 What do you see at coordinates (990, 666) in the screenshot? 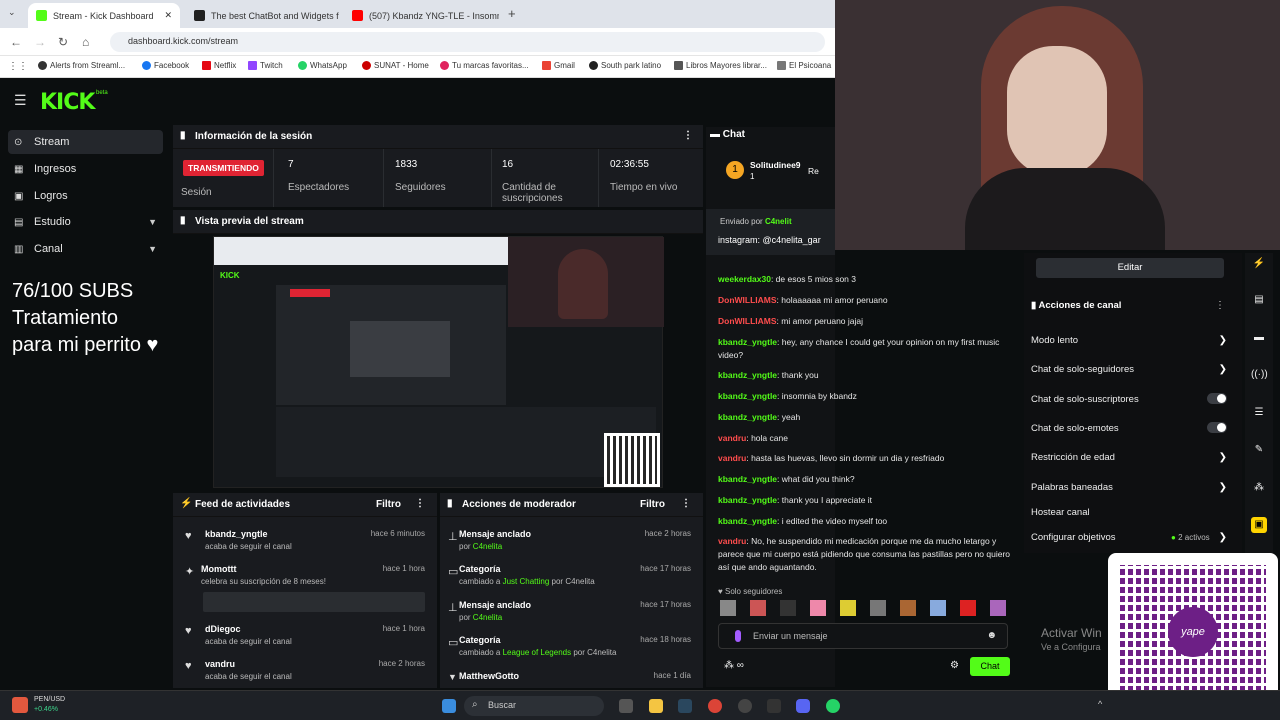
I see `send-chat-button: Chat` at bounding box center [990, 666].